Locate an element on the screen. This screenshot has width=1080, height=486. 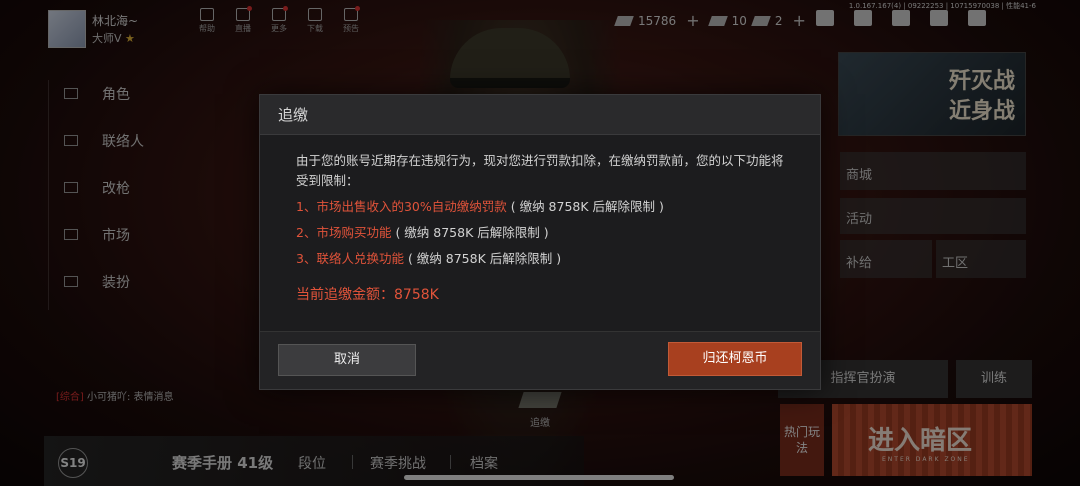
restriction-item: 1、市场出售收入的30%自动缴纳罚款 ( 缴纳 8758K 后解除限制 ) is located at coordinates (541, 207).